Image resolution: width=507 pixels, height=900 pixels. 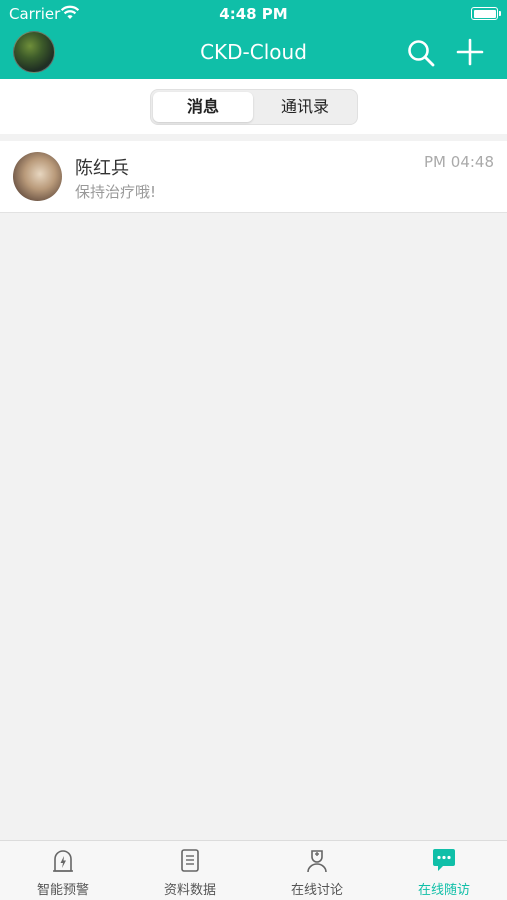 I want to click on tab-label: 在线随访, so click(x=443, y=890).